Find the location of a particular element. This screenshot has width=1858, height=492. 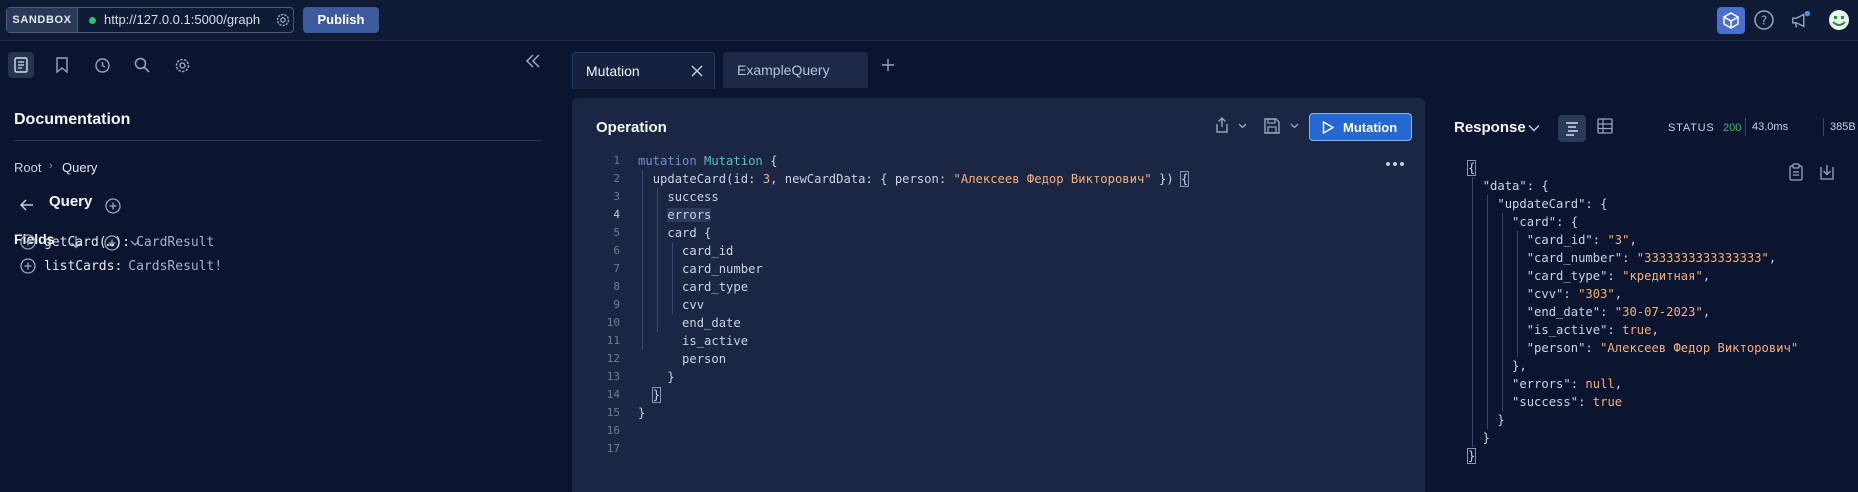

line-number: 5 is located at coordinates (616, 232).